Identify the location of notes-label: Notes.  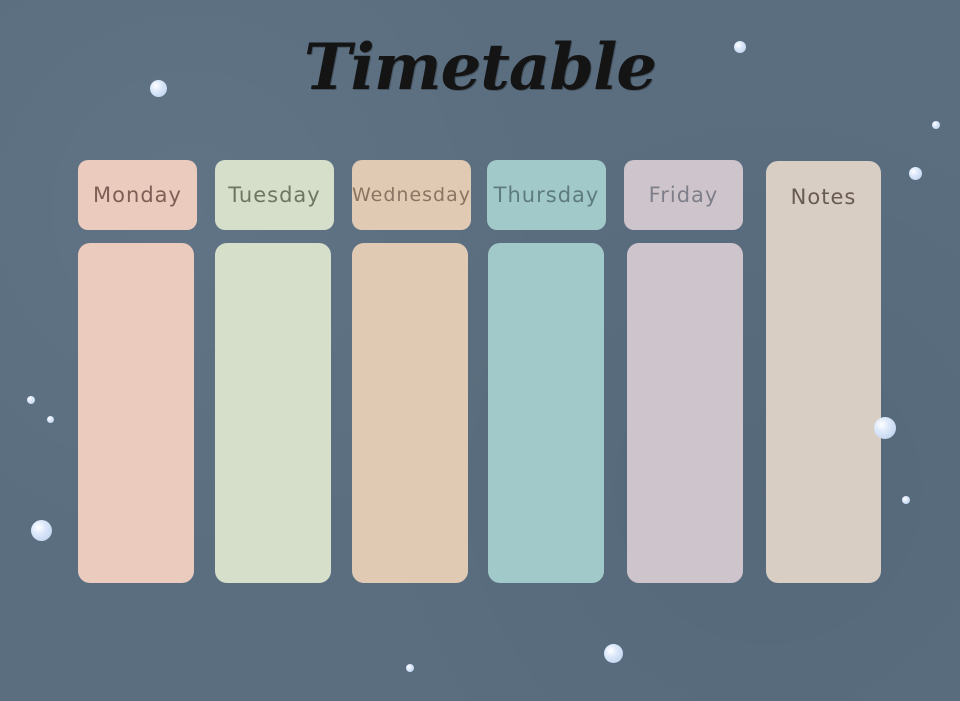
(823, 197).